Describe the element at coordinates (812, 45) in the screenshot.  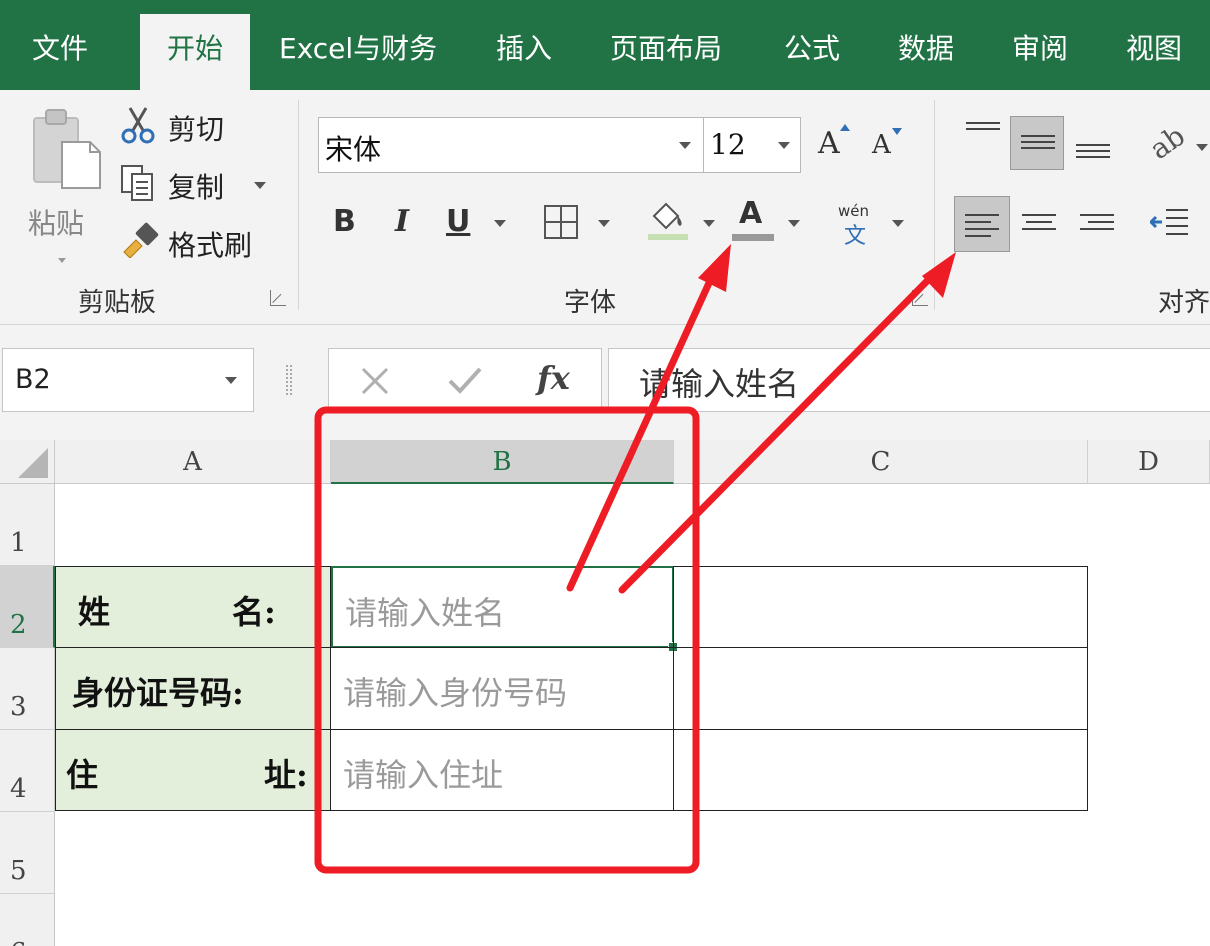
I see `tab-formulas: 公式` at that location.